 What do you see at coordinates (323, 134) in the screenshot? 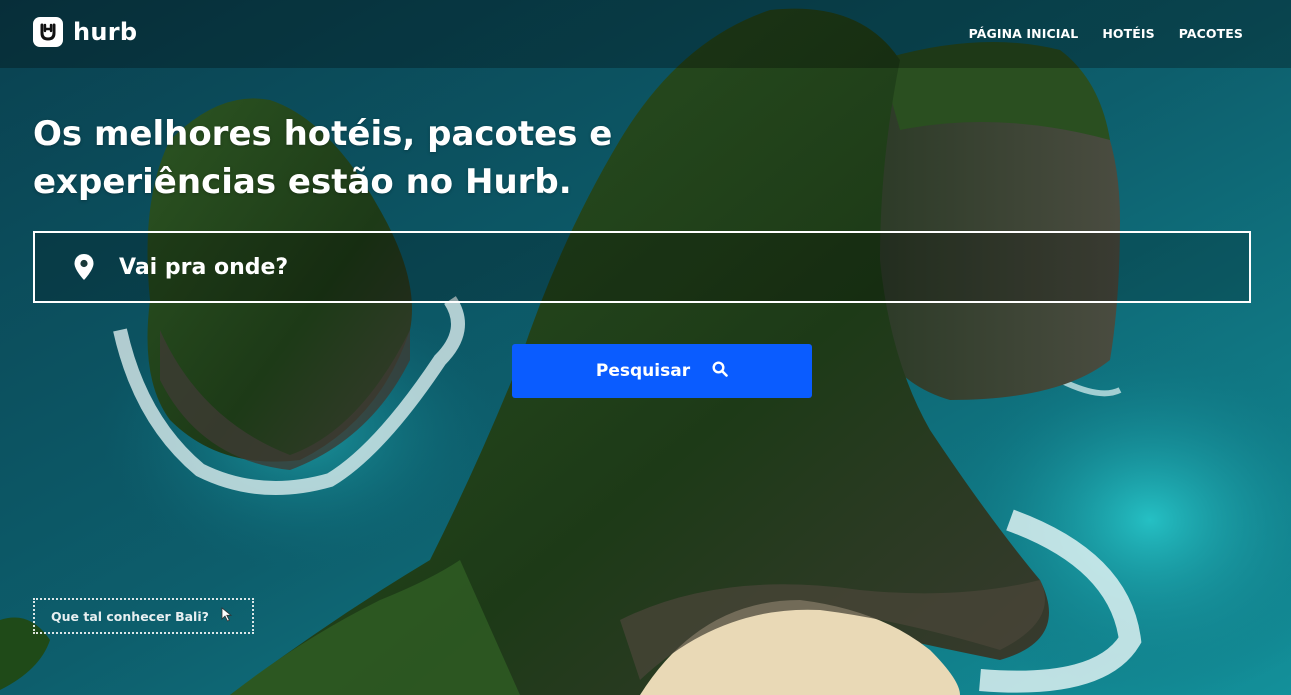
I see `headline-line-1: Os melhores hotéis, pacotes e` at bounding box center [323, 134].